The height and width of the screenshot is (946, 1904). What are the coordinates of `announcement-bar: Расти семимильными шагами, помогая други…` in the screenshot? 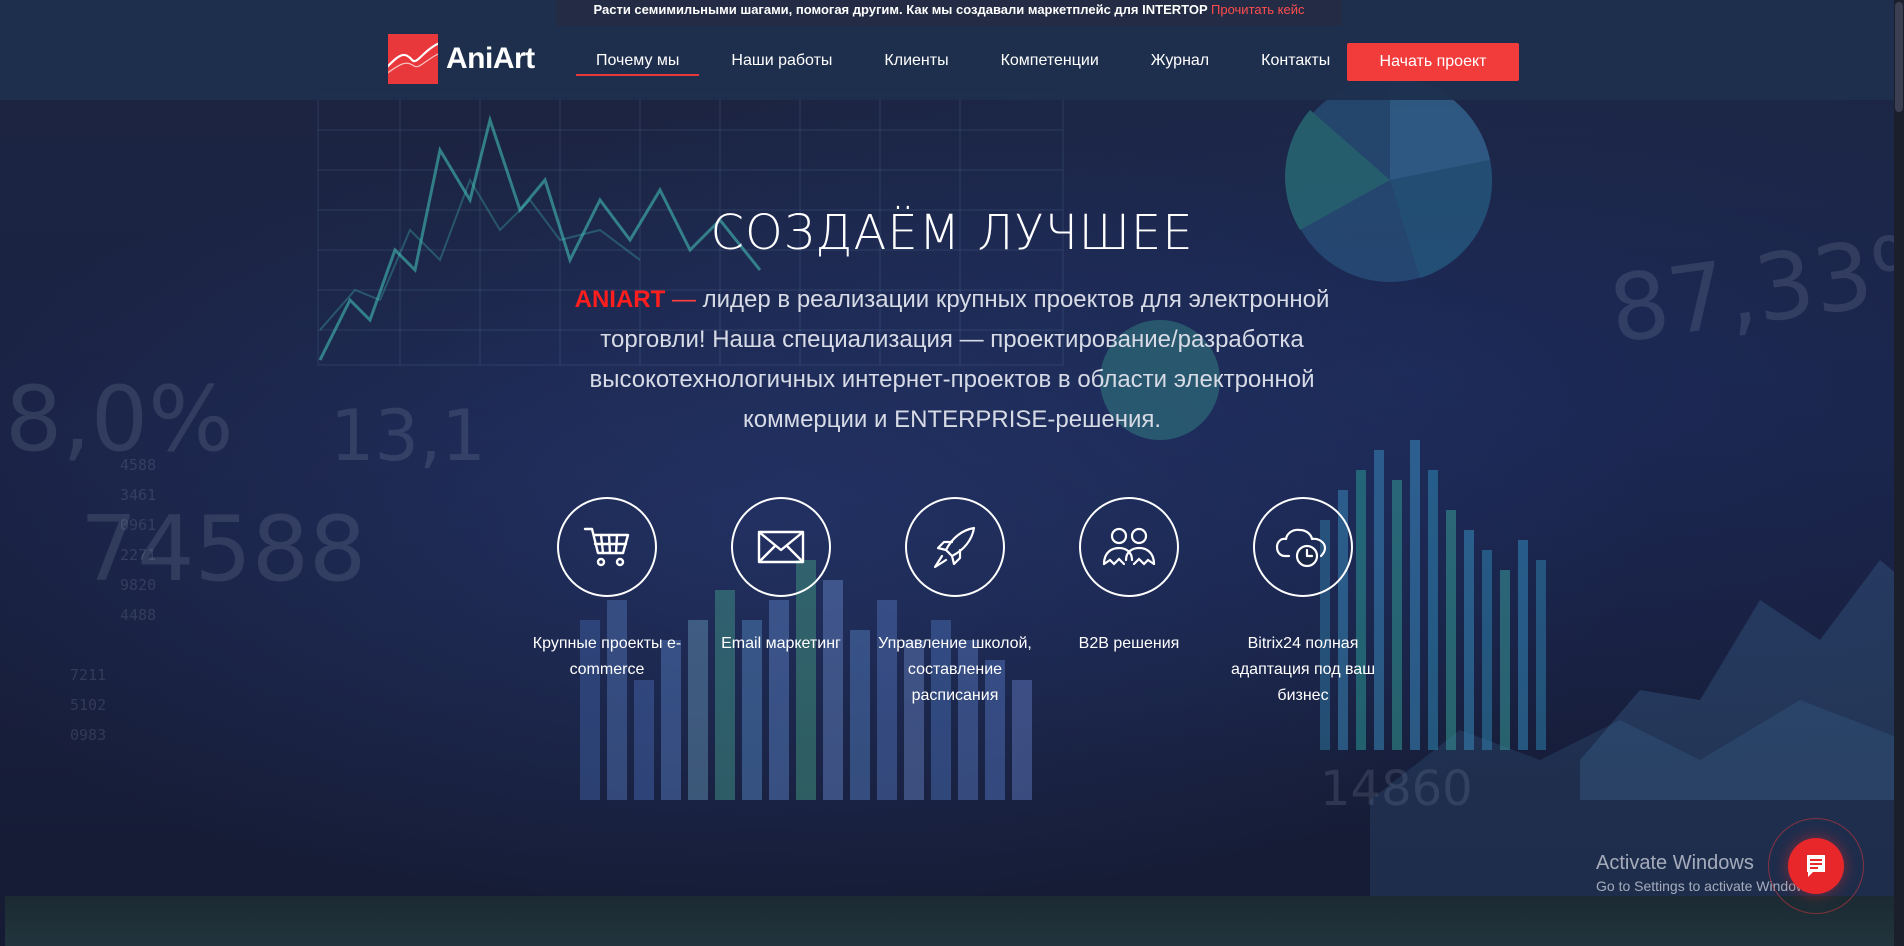 It's located at (949, 13).